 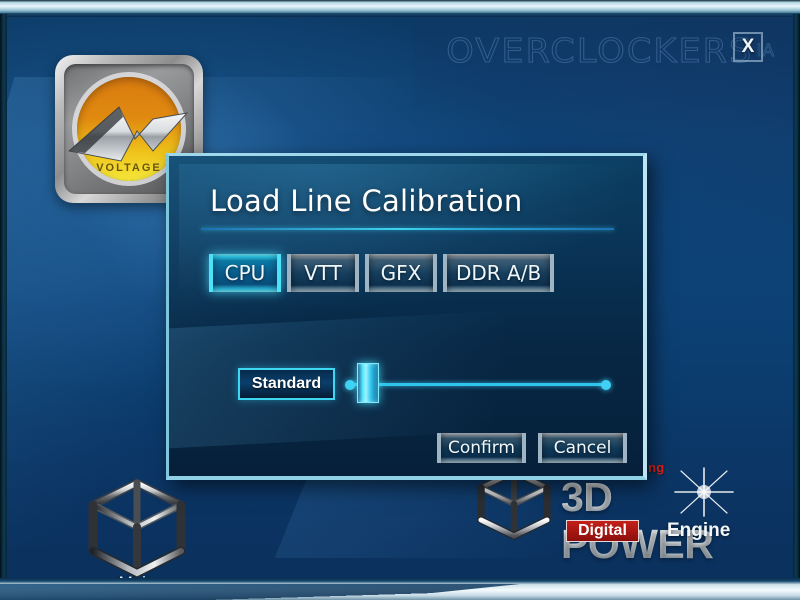 I want to click on logo-digital-badge: Digital, so click(x=602, y=531).